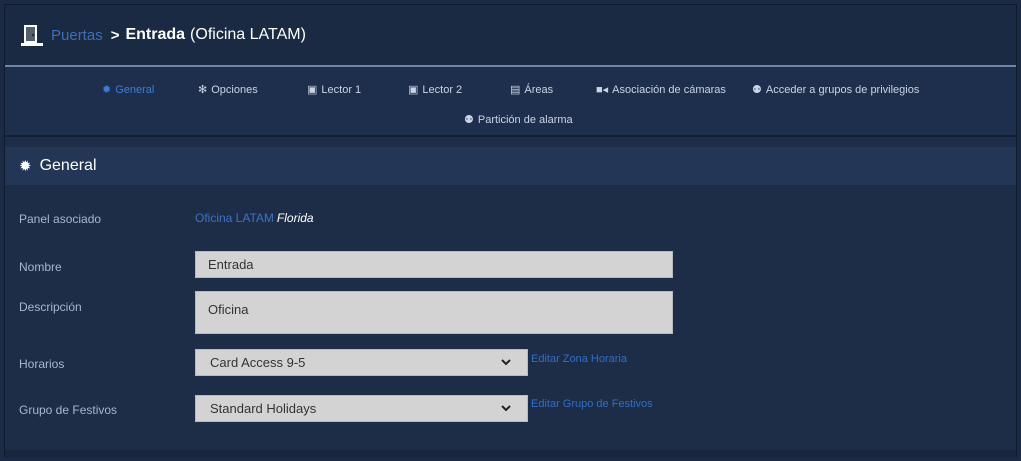 The image size is (1021, 461). I want to click on tab-label: Partición de alarma, so click(525, 120).